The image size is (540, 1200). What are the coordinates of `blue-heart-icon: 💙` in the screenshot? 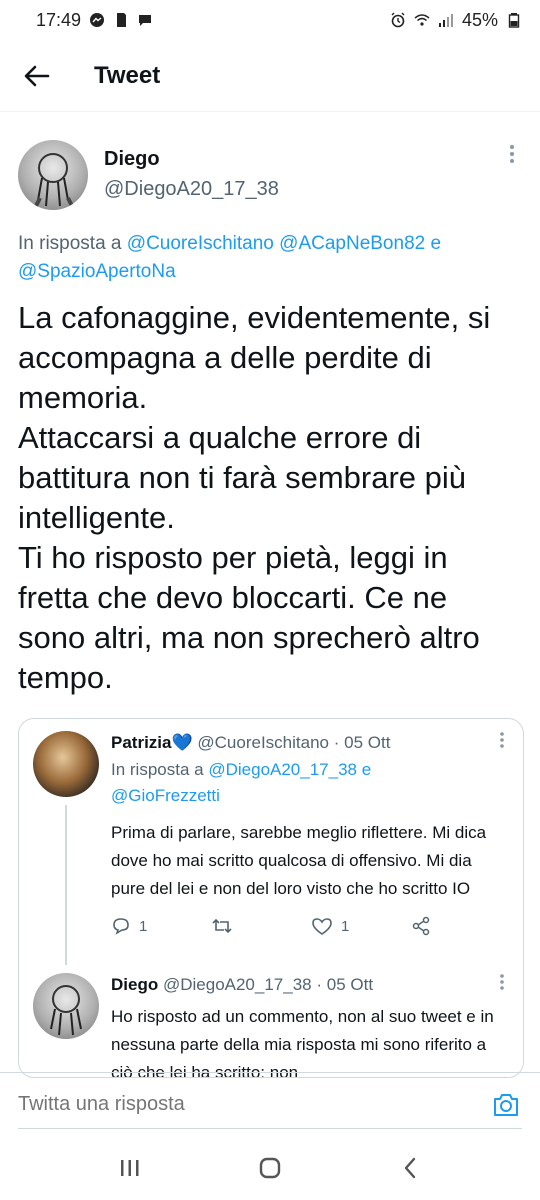 It's located at (182, 742).